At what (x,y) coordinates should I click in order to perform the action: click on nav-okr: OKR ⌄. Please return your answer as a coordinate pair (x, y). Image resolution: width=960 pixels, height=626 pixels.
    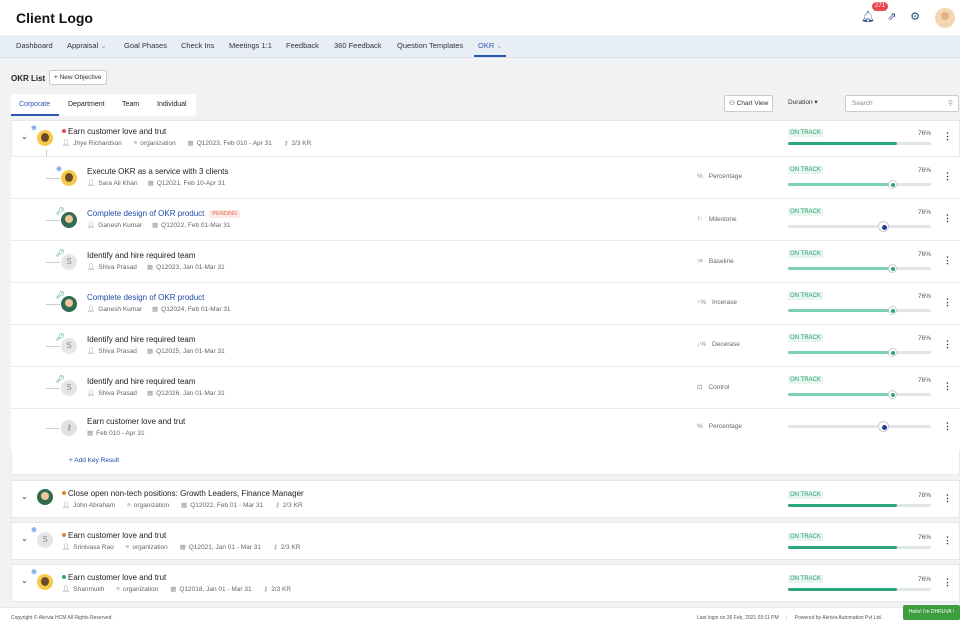
    Looking at the image, I should click on (490, 45).